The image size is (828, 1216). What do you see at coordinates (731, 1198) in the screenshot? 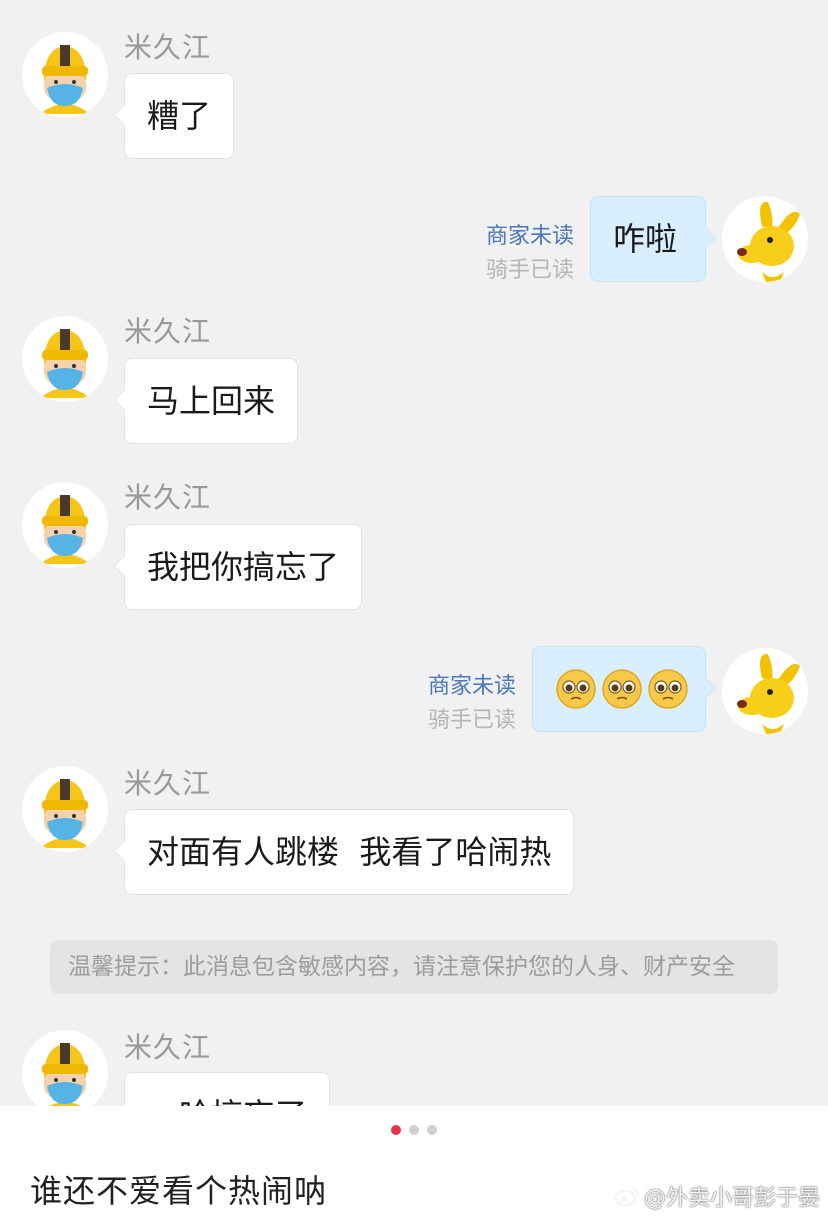
I see `watermark-text: @外卖小哥彭于晏` at bounding box center [731, 1198].